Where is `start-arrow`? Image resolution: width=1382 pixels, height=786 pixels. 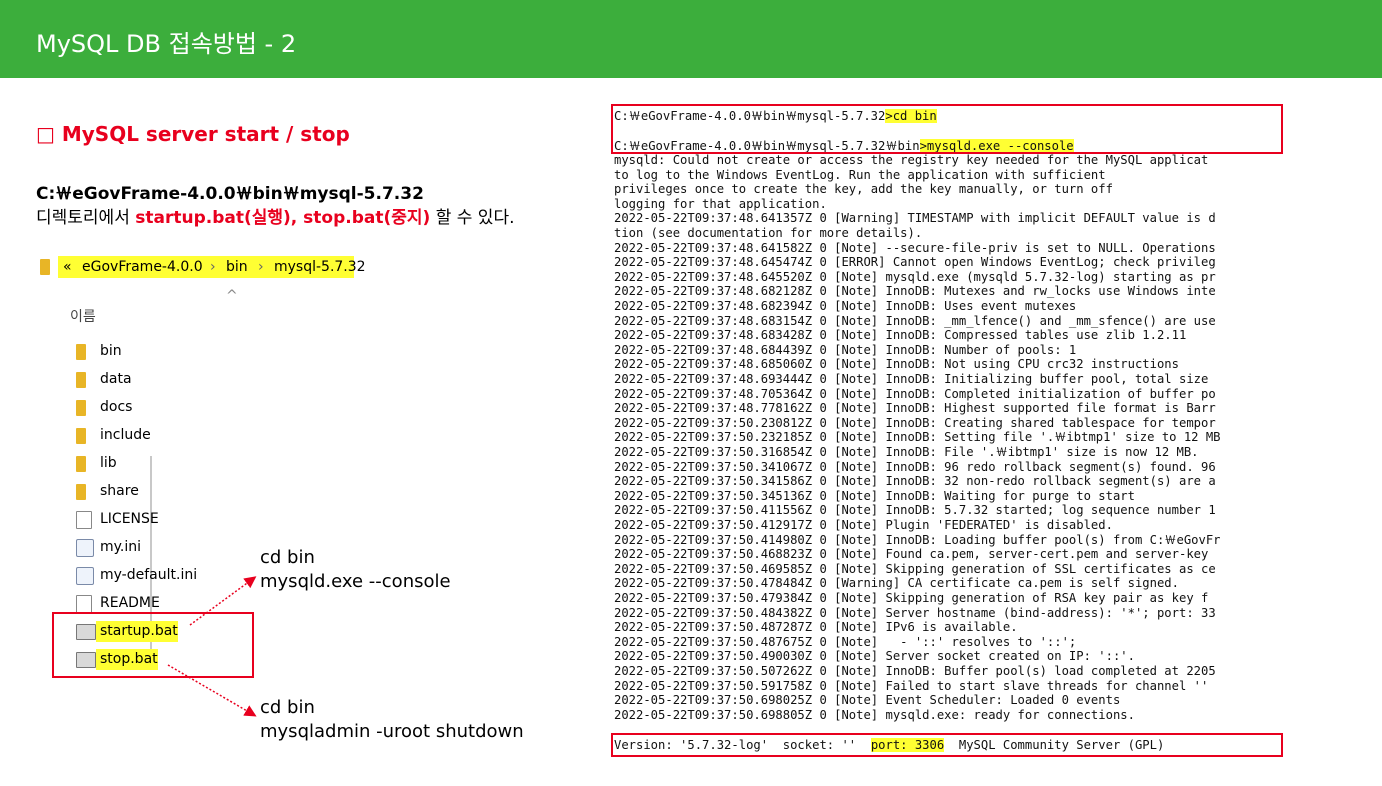 start-arrow is located at coordinates (223, 601).